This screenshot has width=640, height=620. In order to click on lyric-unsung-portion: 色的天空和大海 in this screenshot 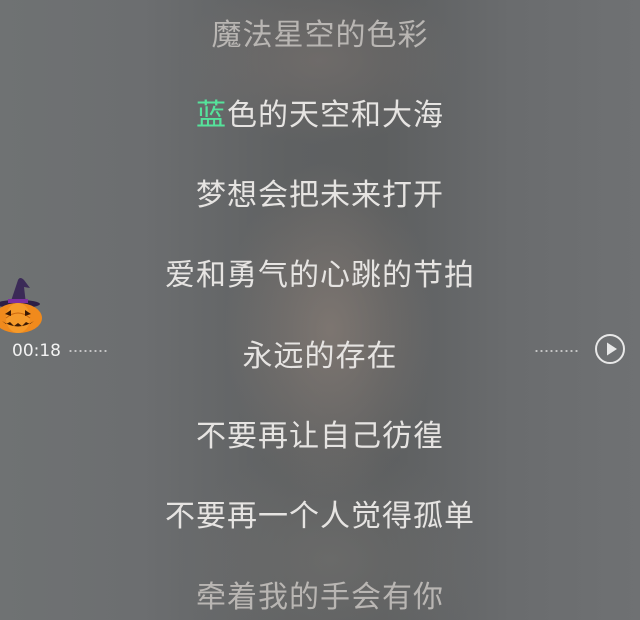, I will do `click(335, 115)`.